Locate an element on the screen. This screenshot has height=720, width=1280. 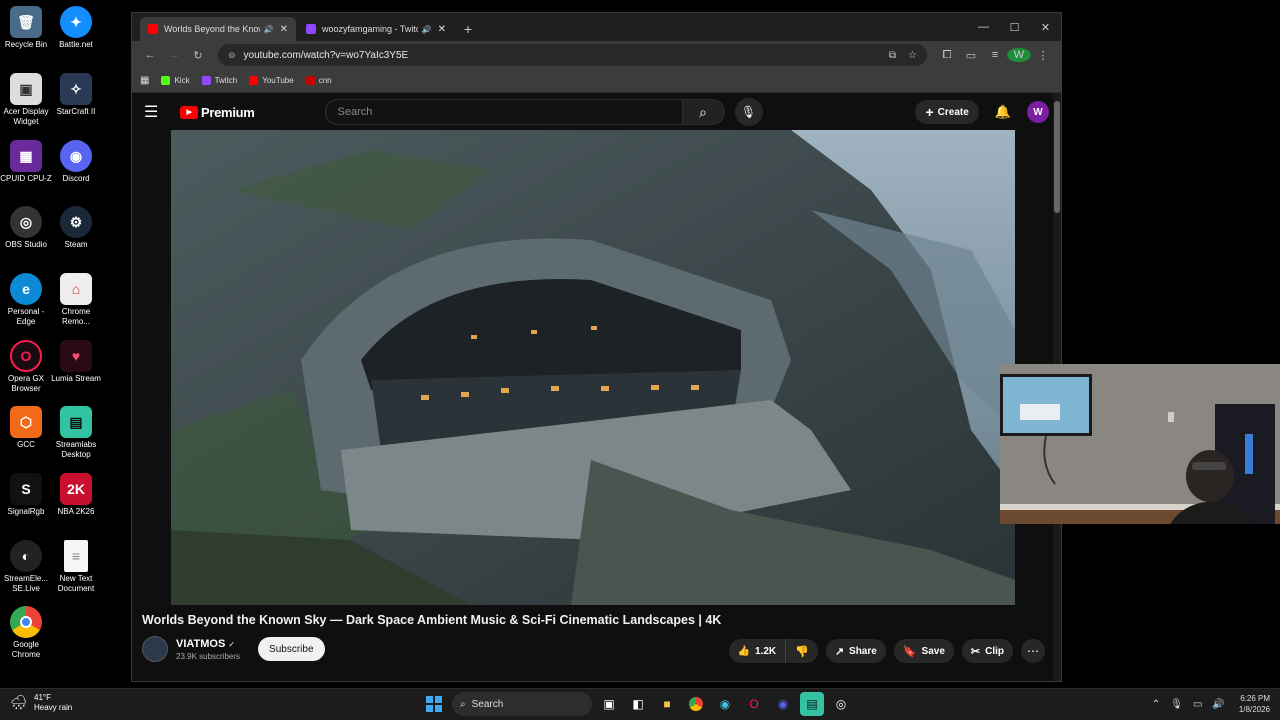
desktop-icon-edge: e Personal - Edge is located at coordinates (26, 300).